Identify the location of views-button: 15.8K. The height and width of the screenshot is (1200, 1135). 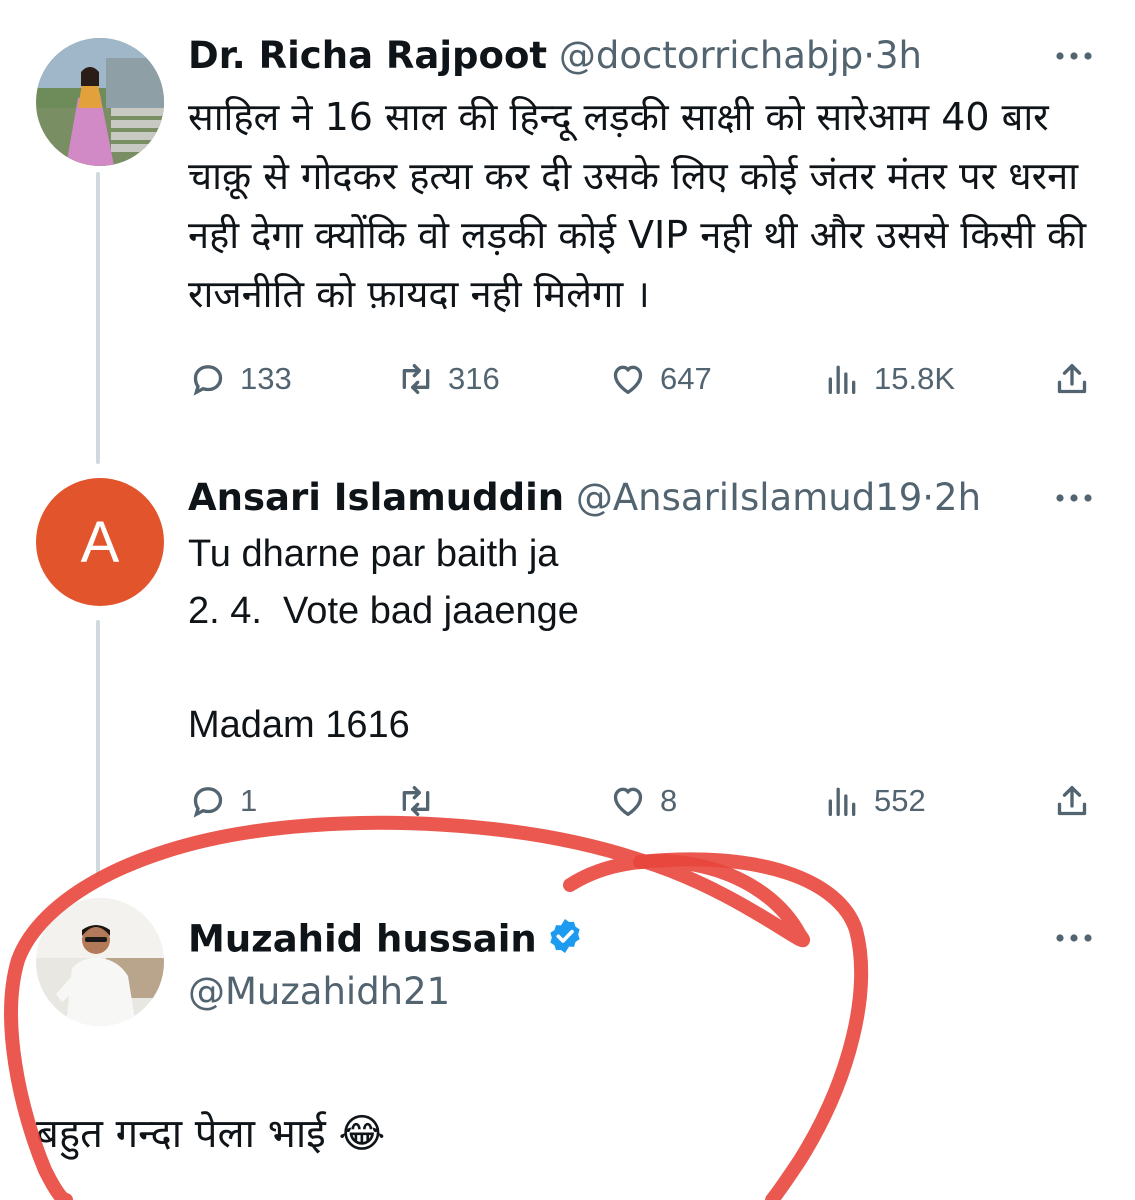
(888, 379).